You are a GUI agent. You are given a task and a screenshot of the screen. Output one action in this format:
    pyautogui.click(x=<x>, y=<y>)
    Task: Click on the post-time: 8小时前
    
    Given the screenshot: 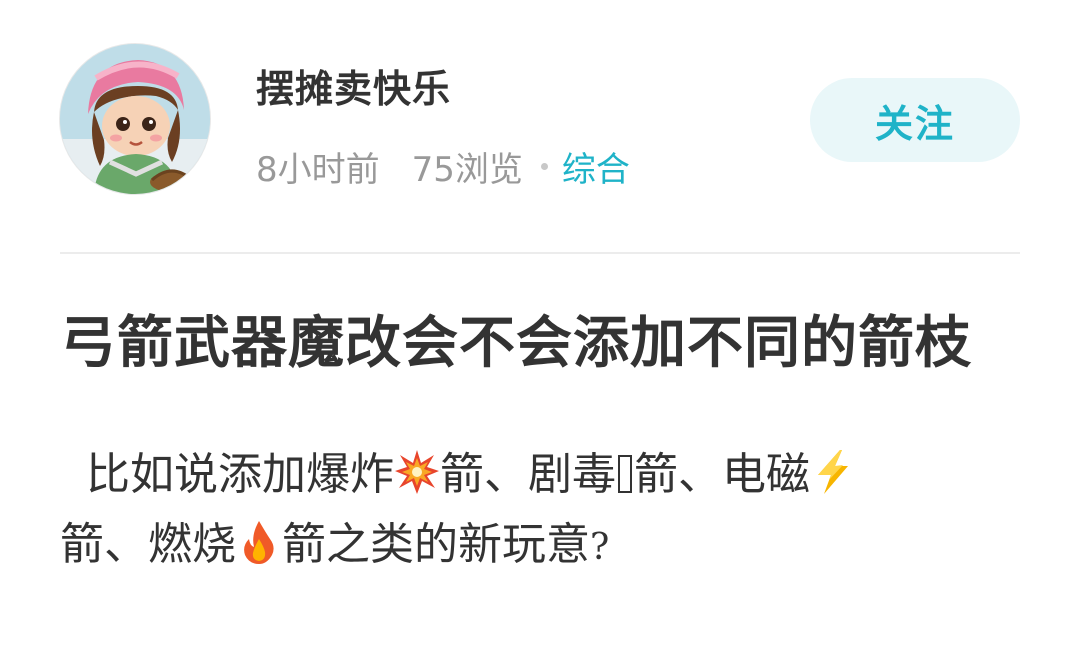 What is the action you would take?
    pyautogui.click(x=318, y=170)
    